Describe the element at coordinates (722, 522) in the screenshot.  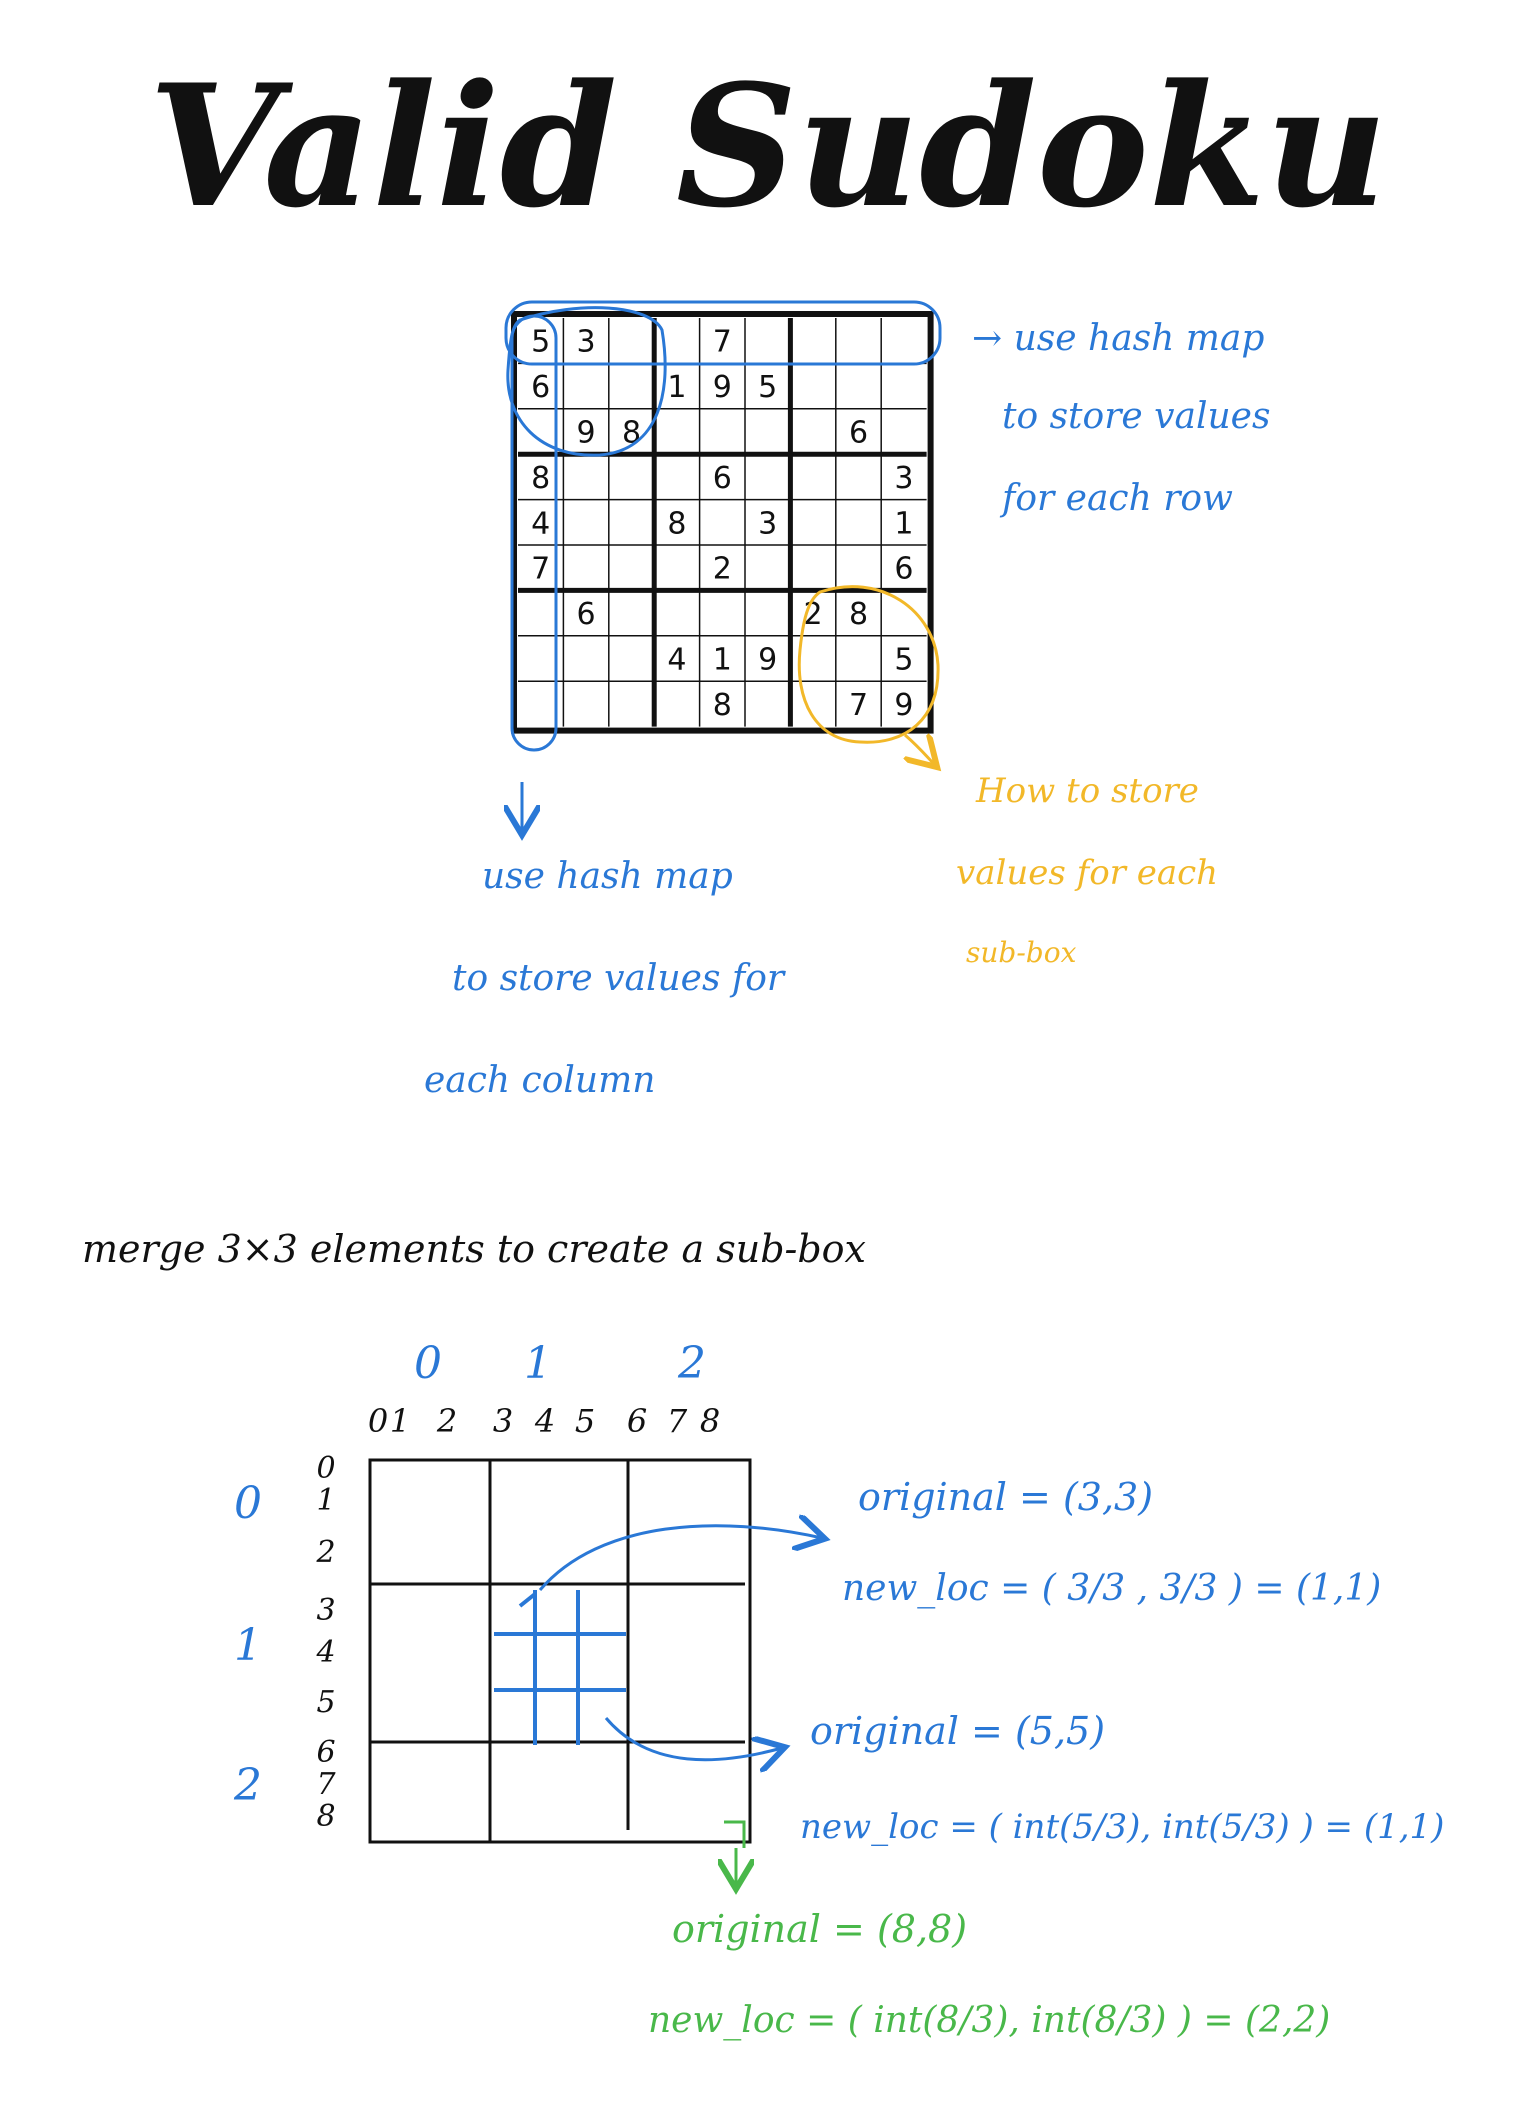
I see `sudoku-board: 5 3 76 1 9 59 8 68 6 34 8 3 17 2 66 2 84 1 9 58 7 9` at that location.